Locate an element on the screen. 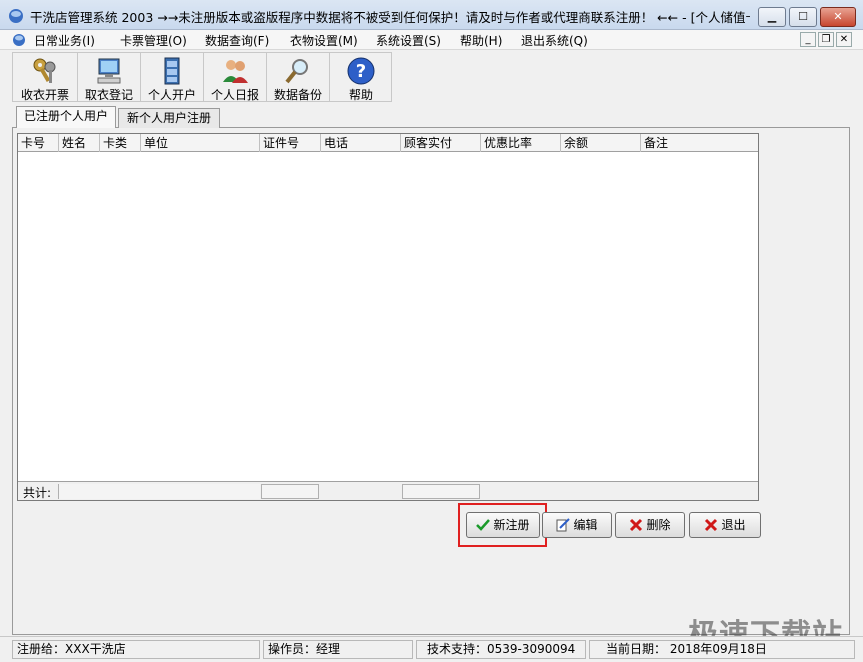 The width and height of the screenshot is (863, 662). keys-icon is located at coordinates (44, 70).